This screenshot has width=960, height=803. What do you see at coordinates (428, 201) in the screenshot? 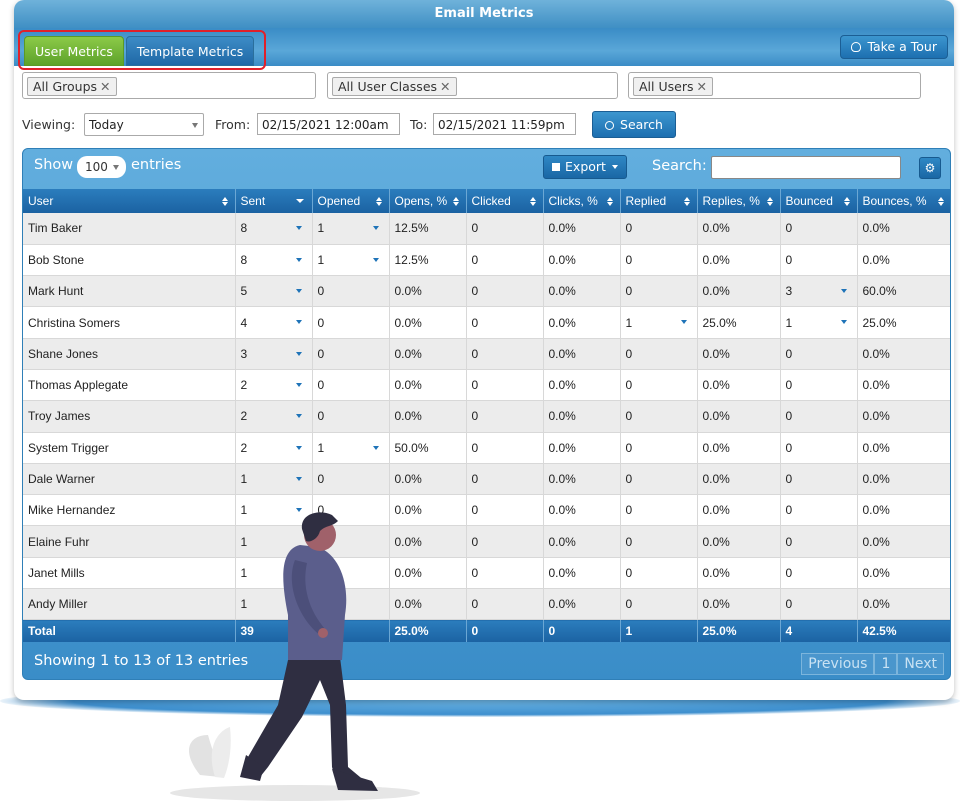
I see `col-opens-pct: Opens, %` at bounding box center [428, 201].